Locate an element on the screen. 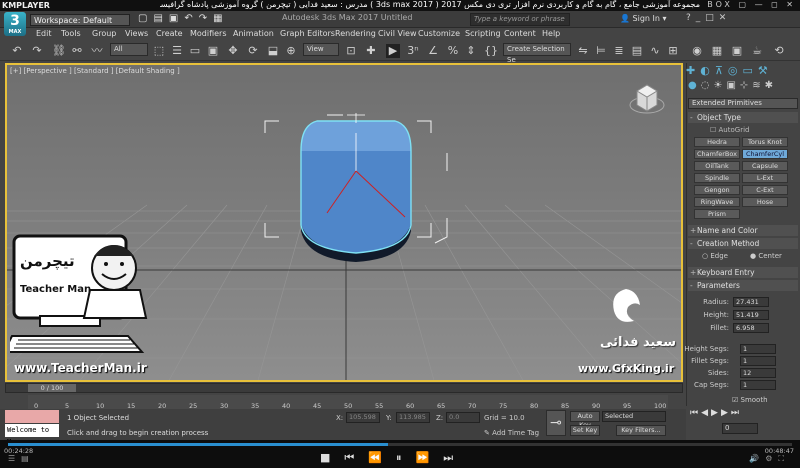 The height and width of the screenshot is (468, 800). move-icon: ✥ is located at coordinates (233, 51).